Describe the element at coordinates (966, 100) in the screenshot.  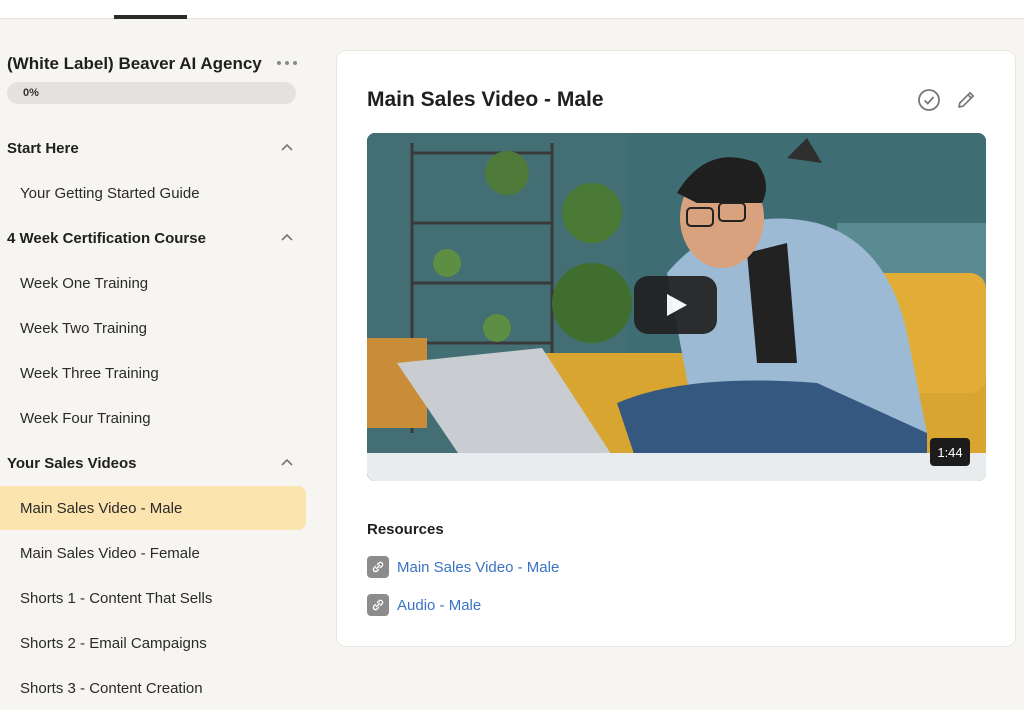
I see `pencil-icon` at that location.